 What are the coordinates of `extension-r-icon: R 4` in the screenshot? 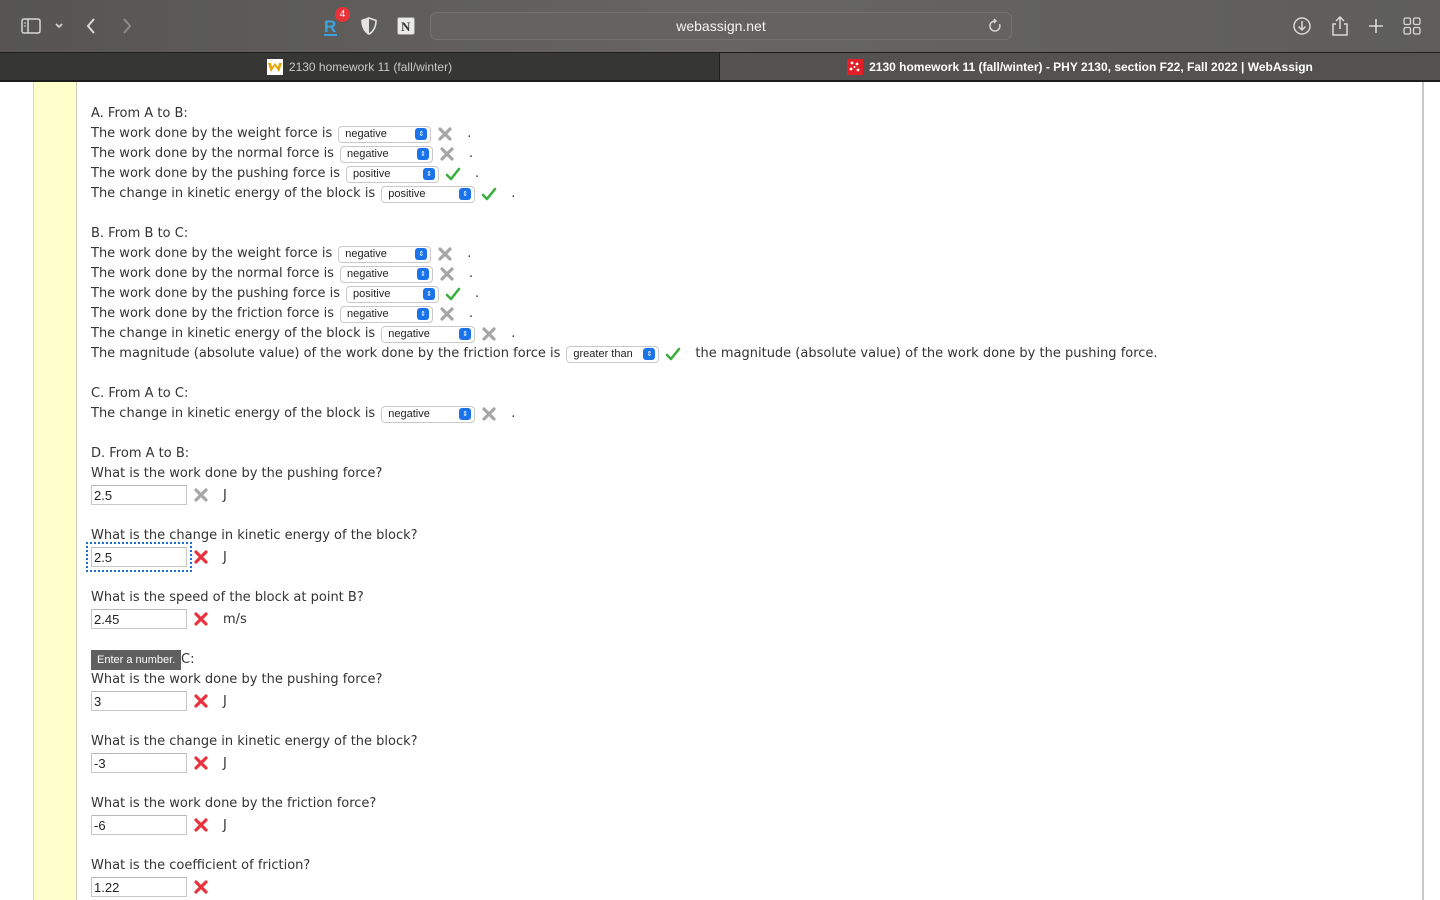 It's located at (335, 22).